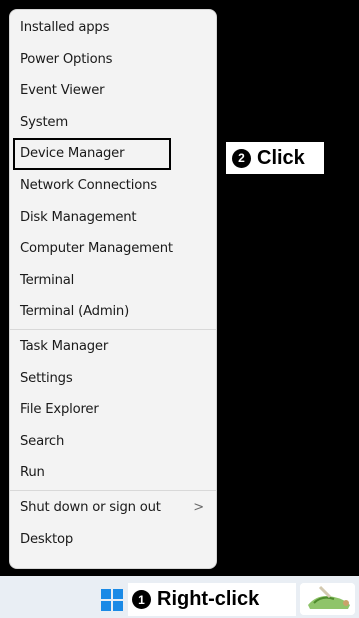  I want to click on menu-item-search: Search, so click(113, 442).